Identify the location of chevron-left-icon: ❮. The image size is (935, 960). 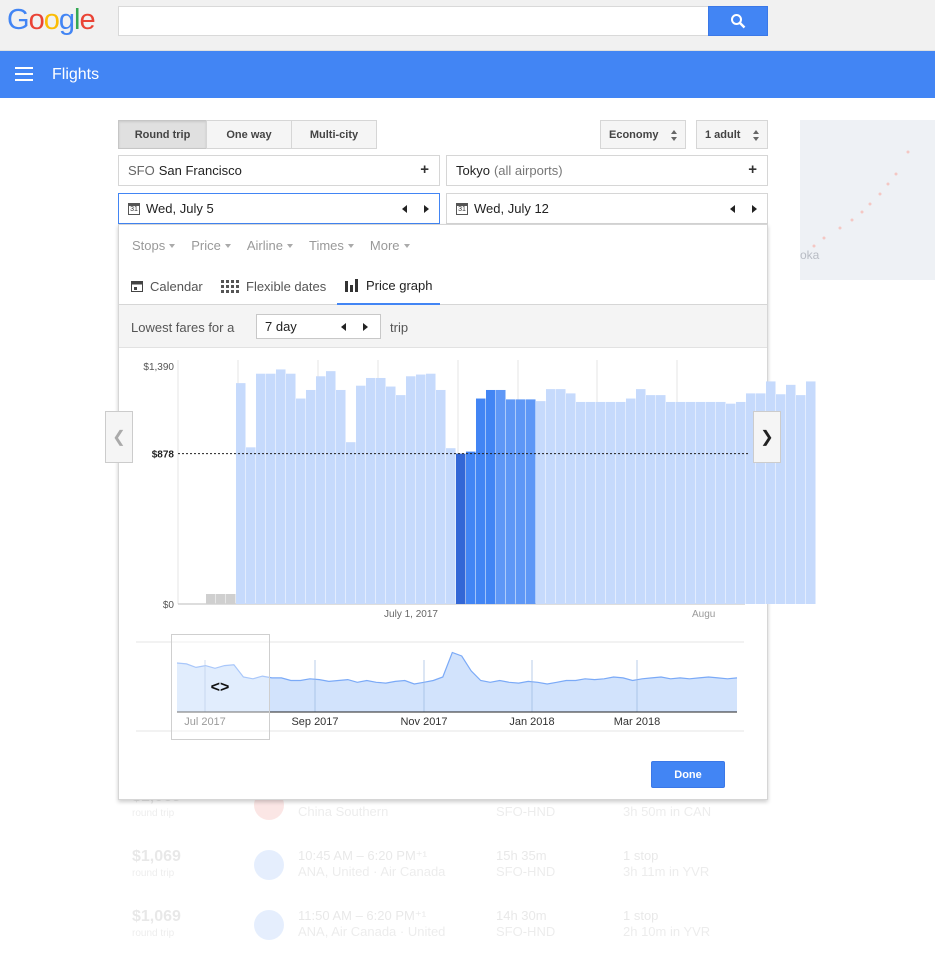
(119, 437).